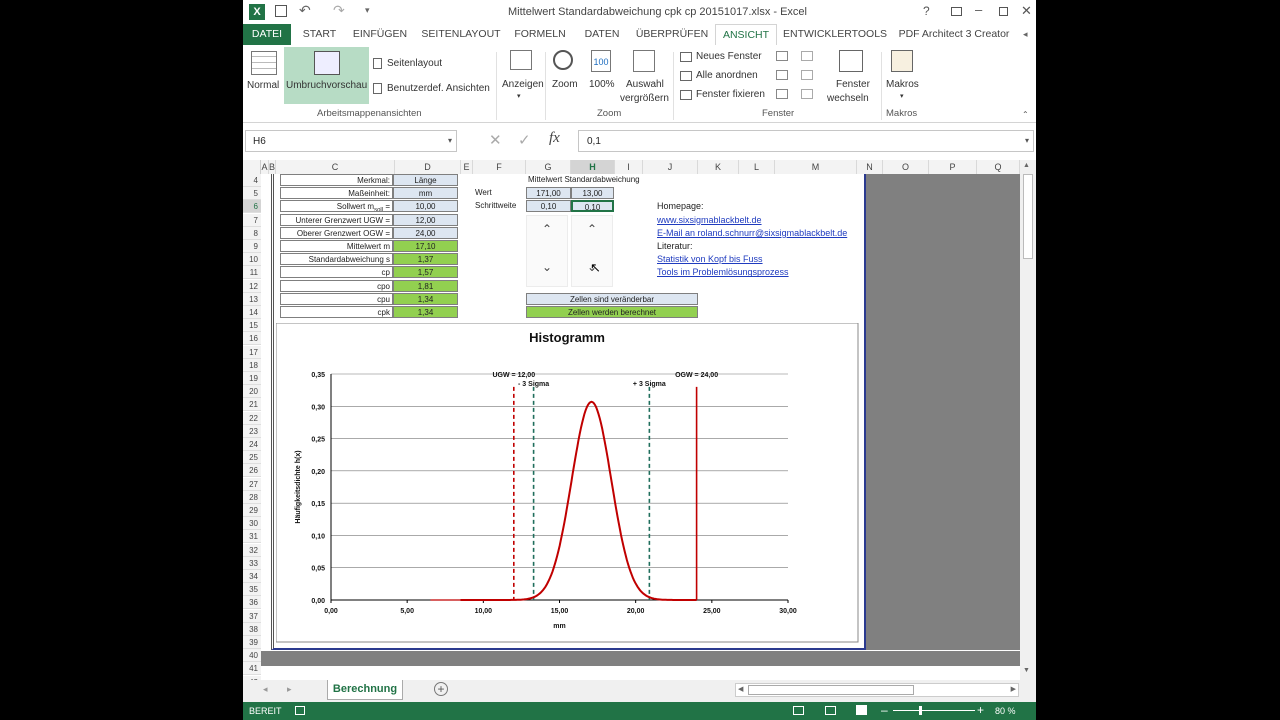 This screenshot has height=720, width=1280. I want to click on tab-daten: DATEN, so click(602, 34).